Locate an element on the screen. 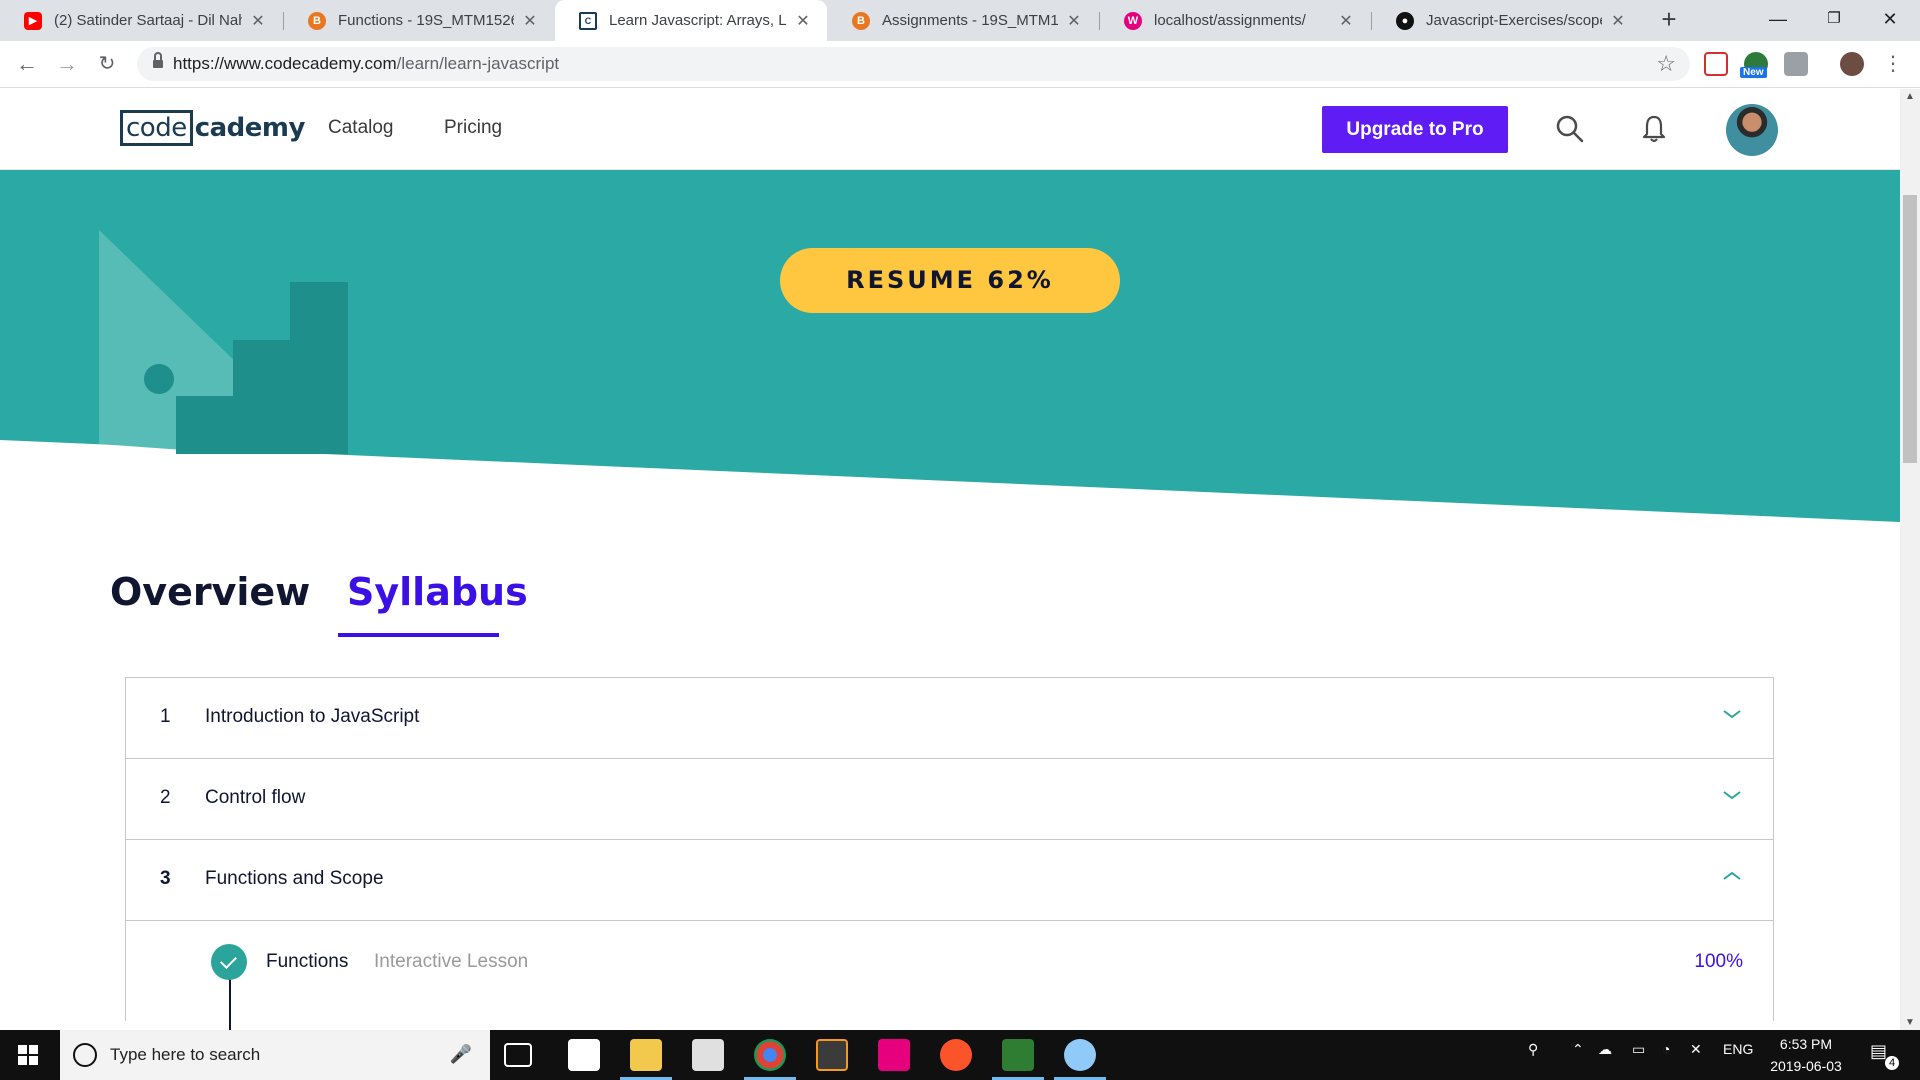  browser-tab-title: Functions - 19S_MTM1526_3 is located at coordinates (426, 20).